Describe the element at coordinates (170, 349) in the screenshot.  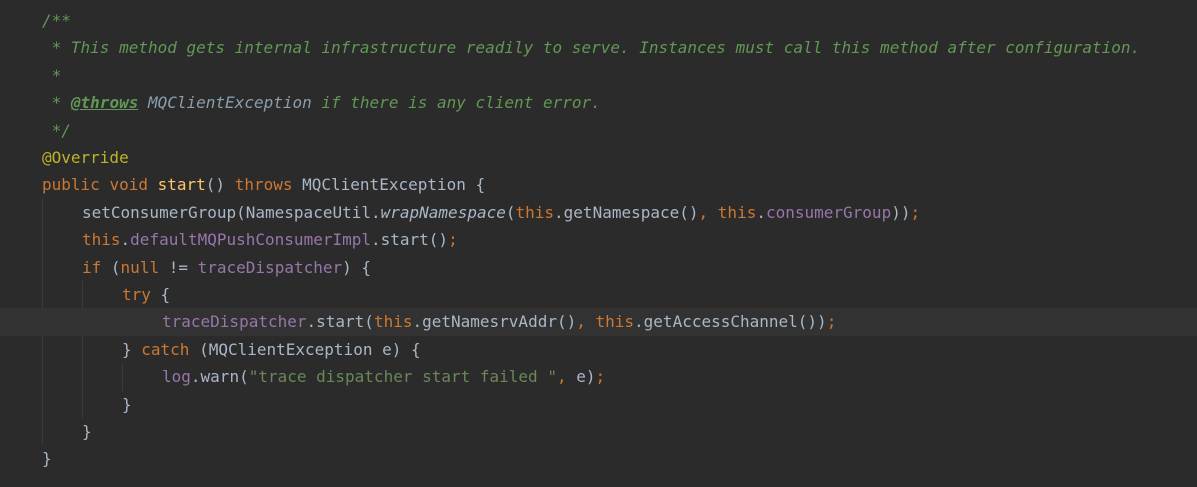
I see `code-token: catch` at that location.